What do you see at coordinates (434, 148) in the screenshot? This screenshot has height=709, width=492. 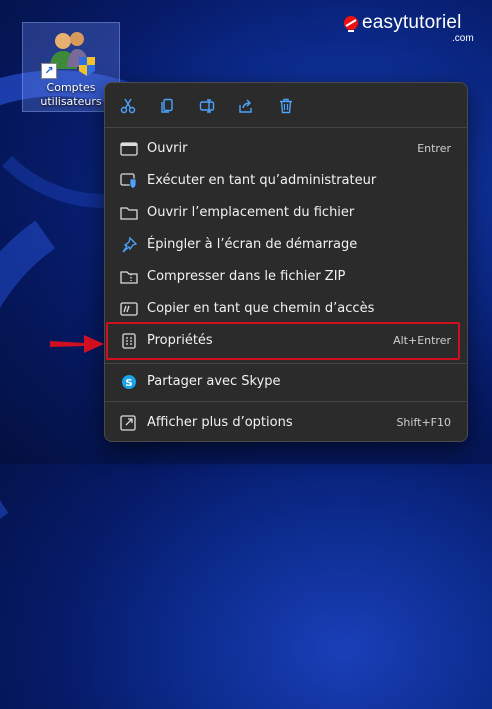 I see `menu-item-shortcut: Entrer` at bounding box center [434, 148].